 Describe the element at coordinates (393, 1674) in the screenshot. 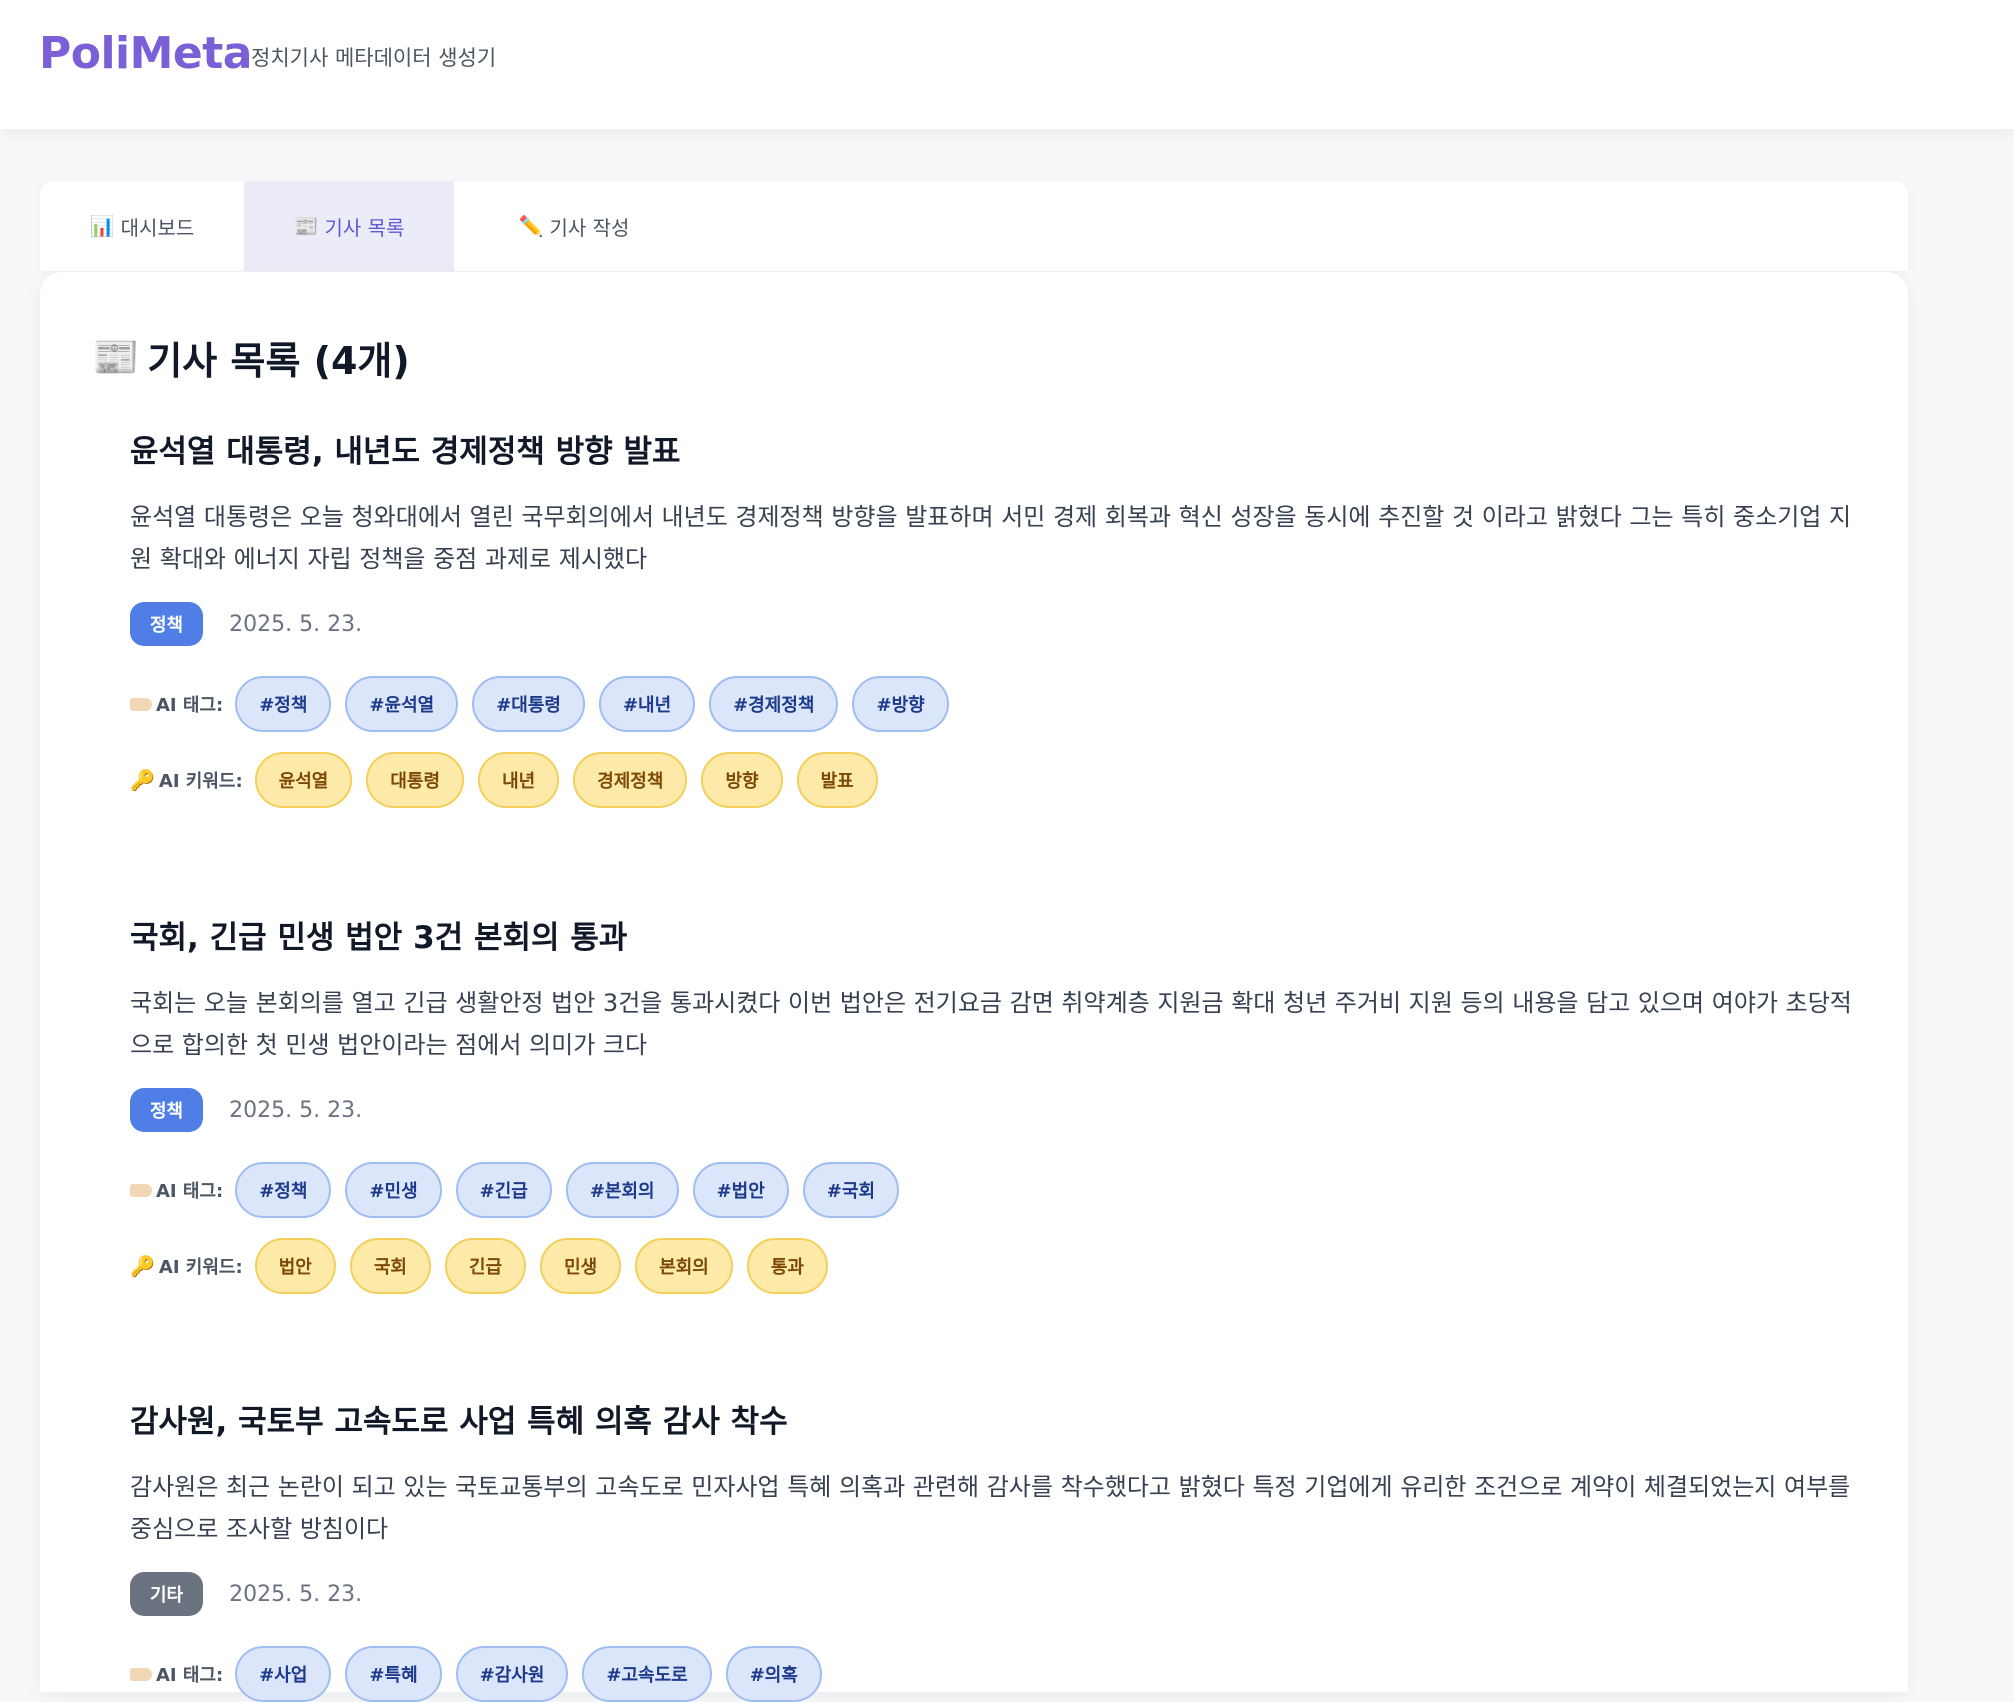

I see `ai-tag: #특혜` at that location.